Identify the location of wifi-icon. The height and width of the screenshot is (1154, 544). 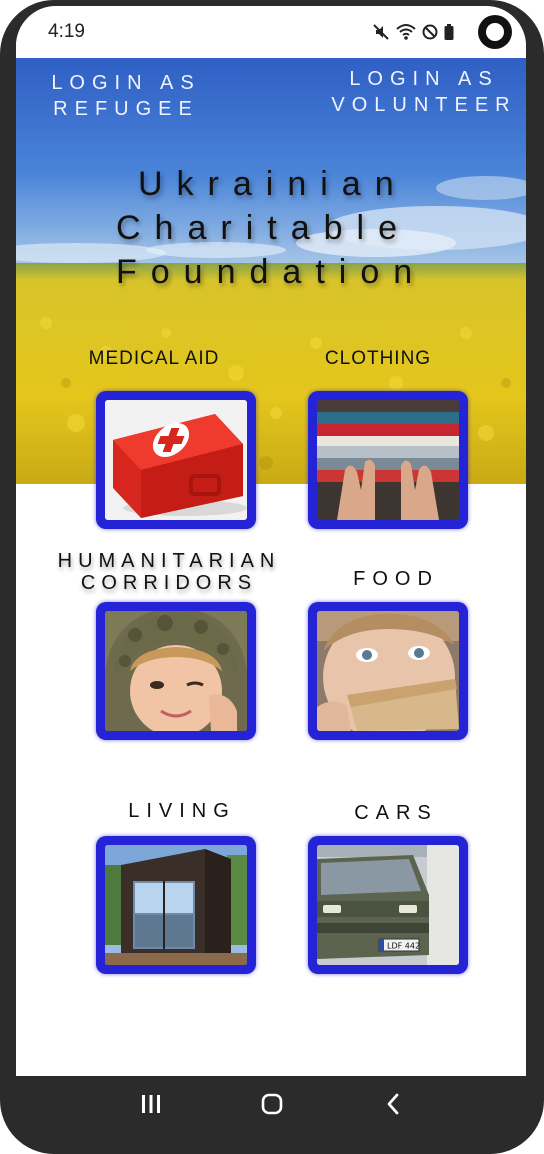
(406, 32).